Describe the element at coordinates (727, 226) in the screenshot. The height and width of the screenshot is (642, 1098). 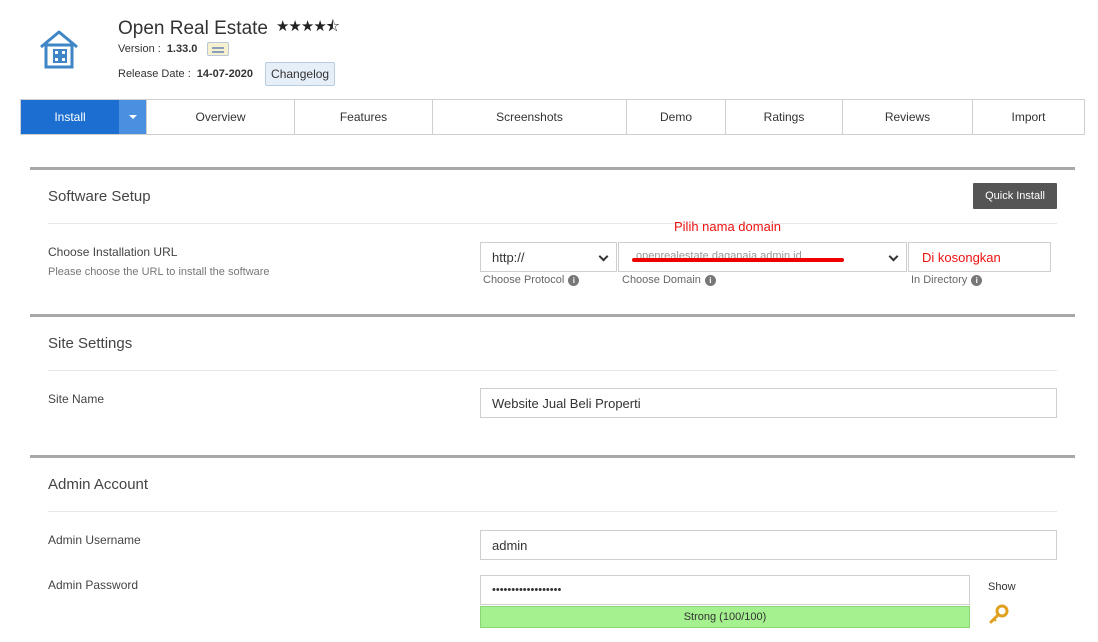
I see `annotation-domain: Pilih nama domain` at that location.